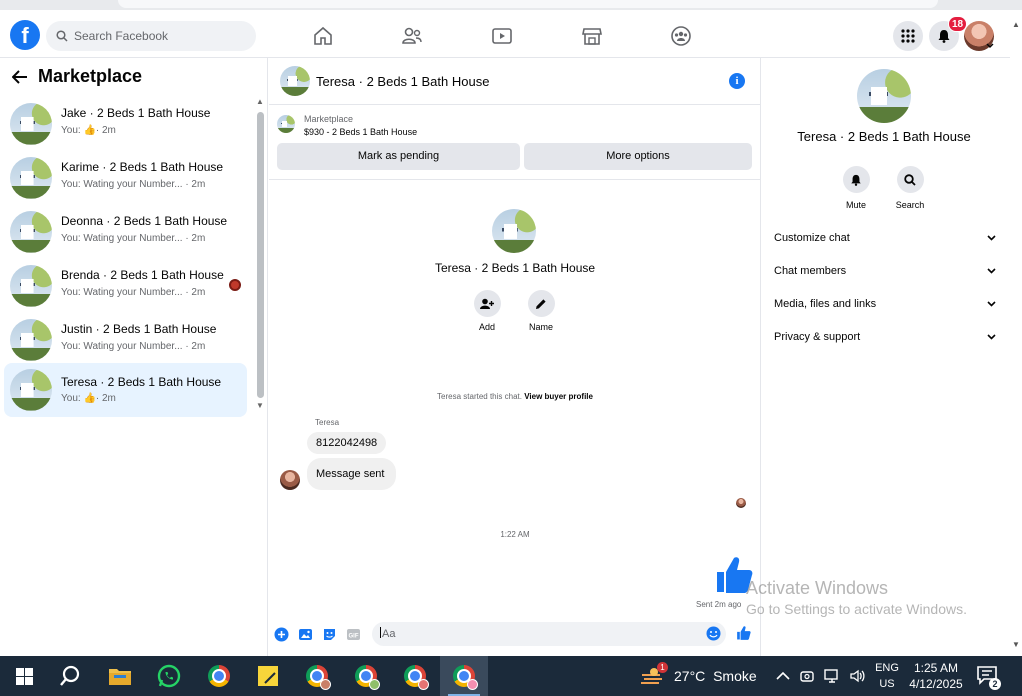 This screenshot has height=696, width=1022. What do you see at coordinates (317, 676) in the screenshot?
I see `chrome-profile-1-button` at bounding box center [317, 676].